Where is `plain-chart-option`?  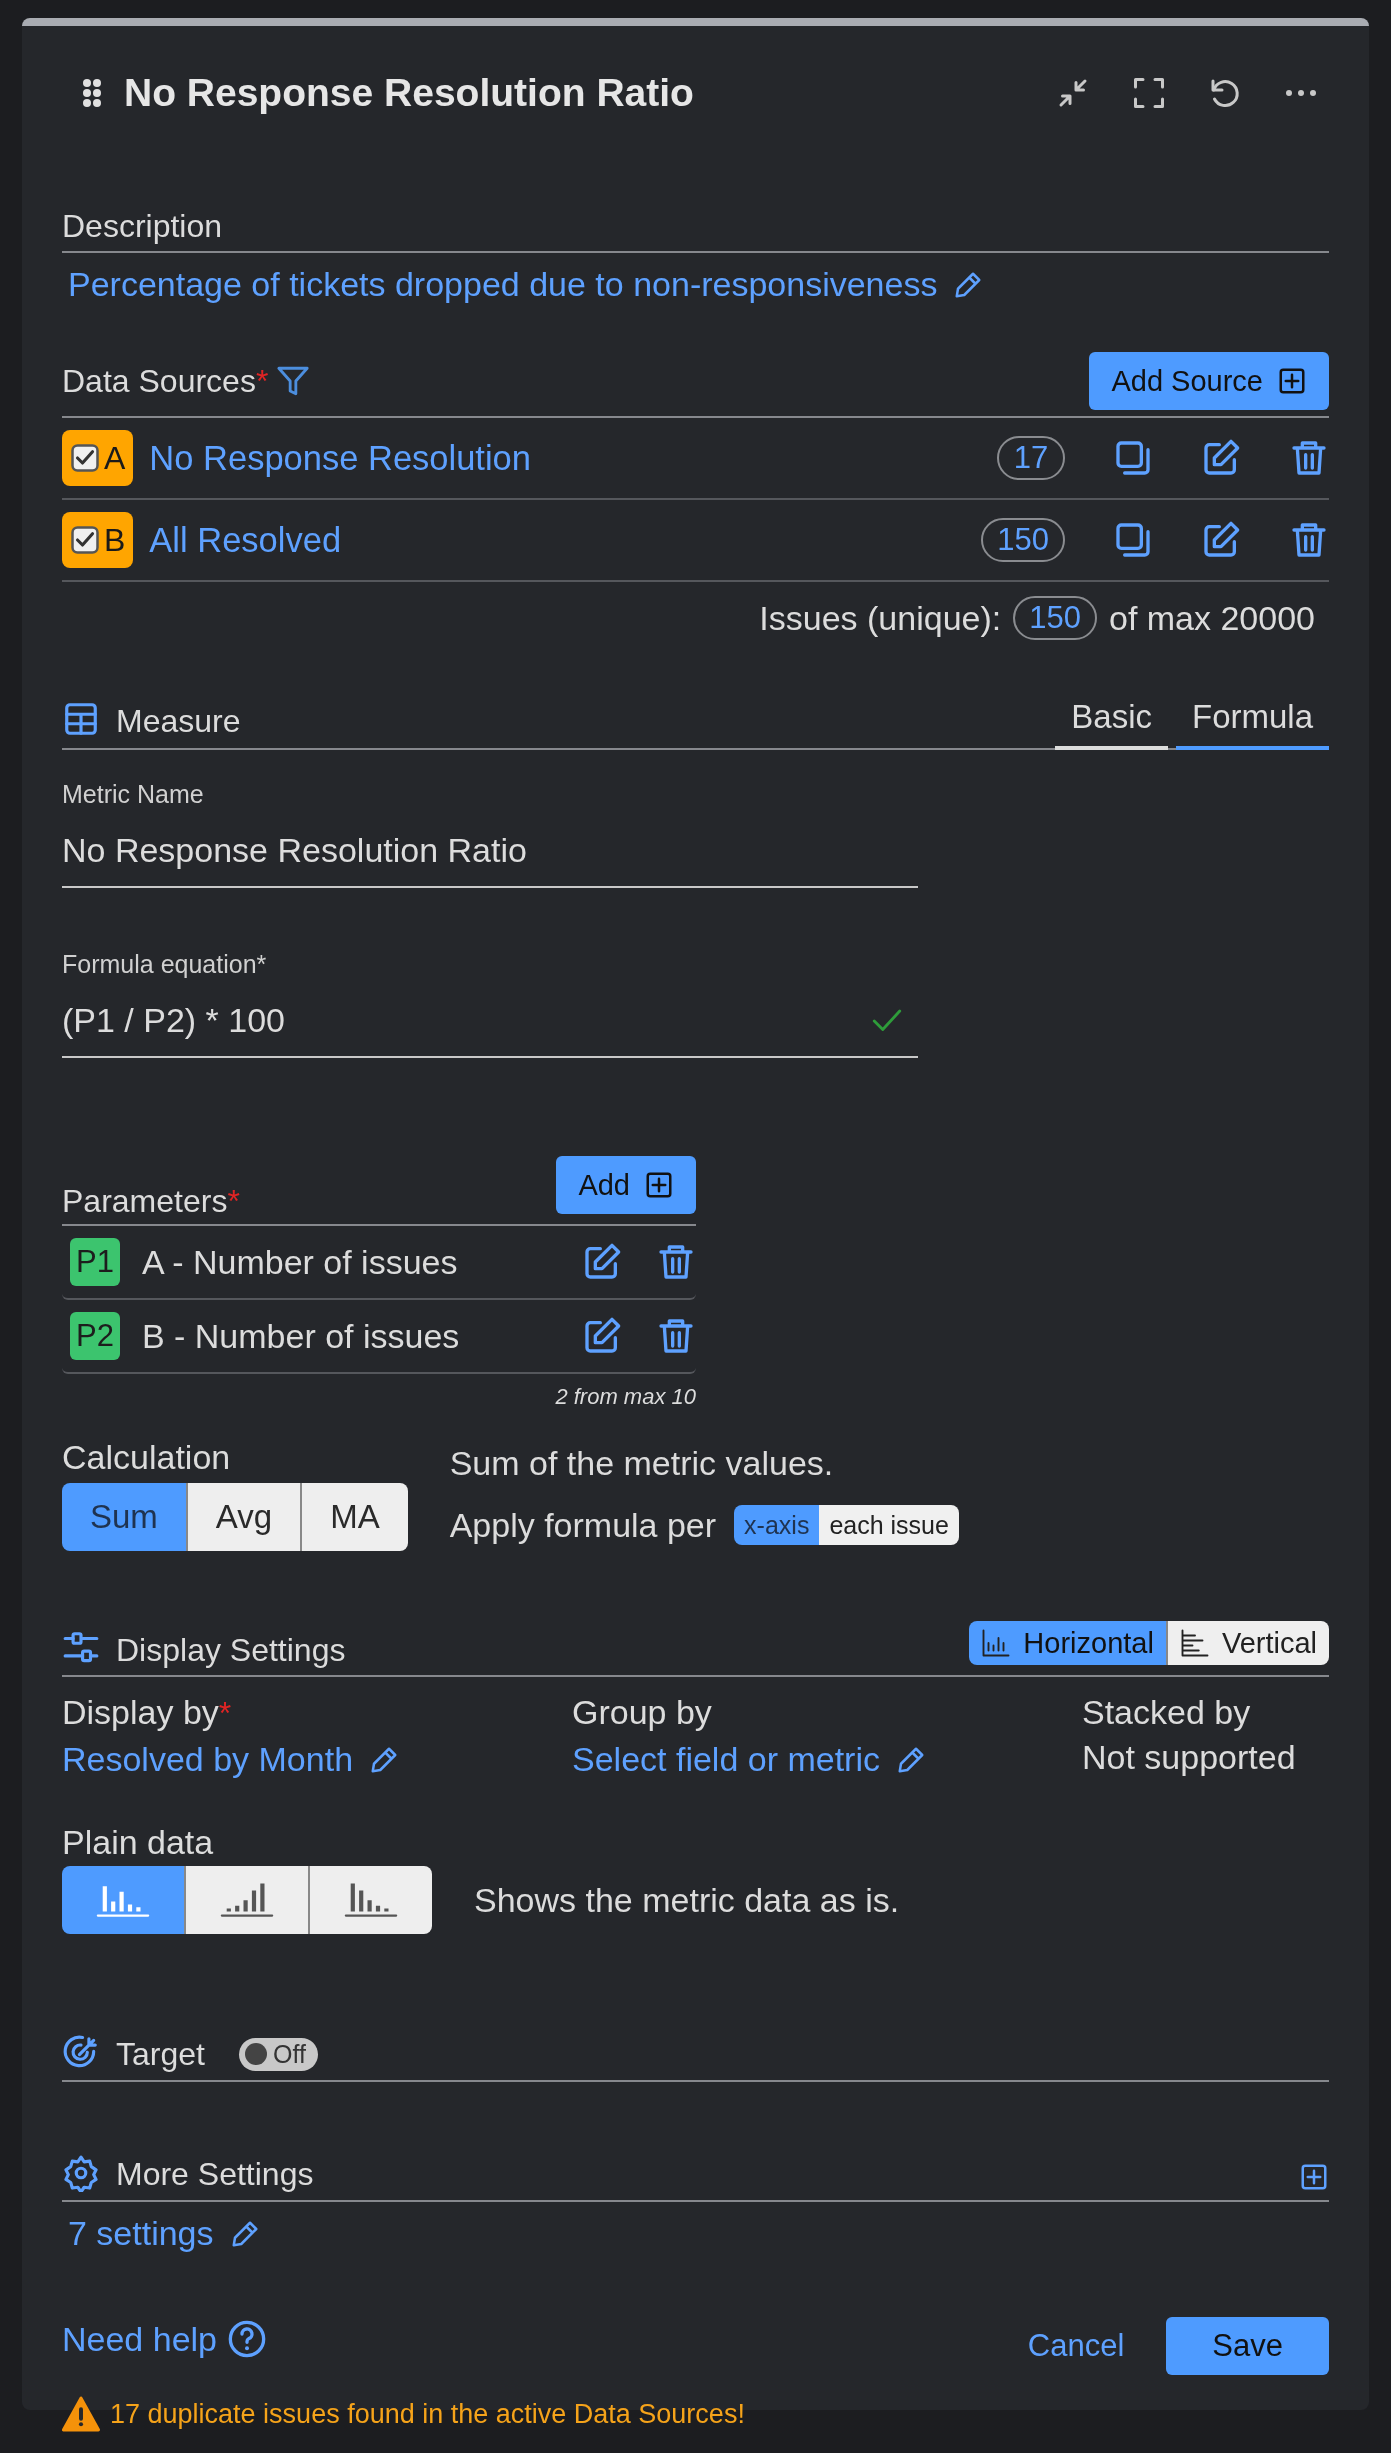
plain-chart-option is located at coordinates (123, 1900).